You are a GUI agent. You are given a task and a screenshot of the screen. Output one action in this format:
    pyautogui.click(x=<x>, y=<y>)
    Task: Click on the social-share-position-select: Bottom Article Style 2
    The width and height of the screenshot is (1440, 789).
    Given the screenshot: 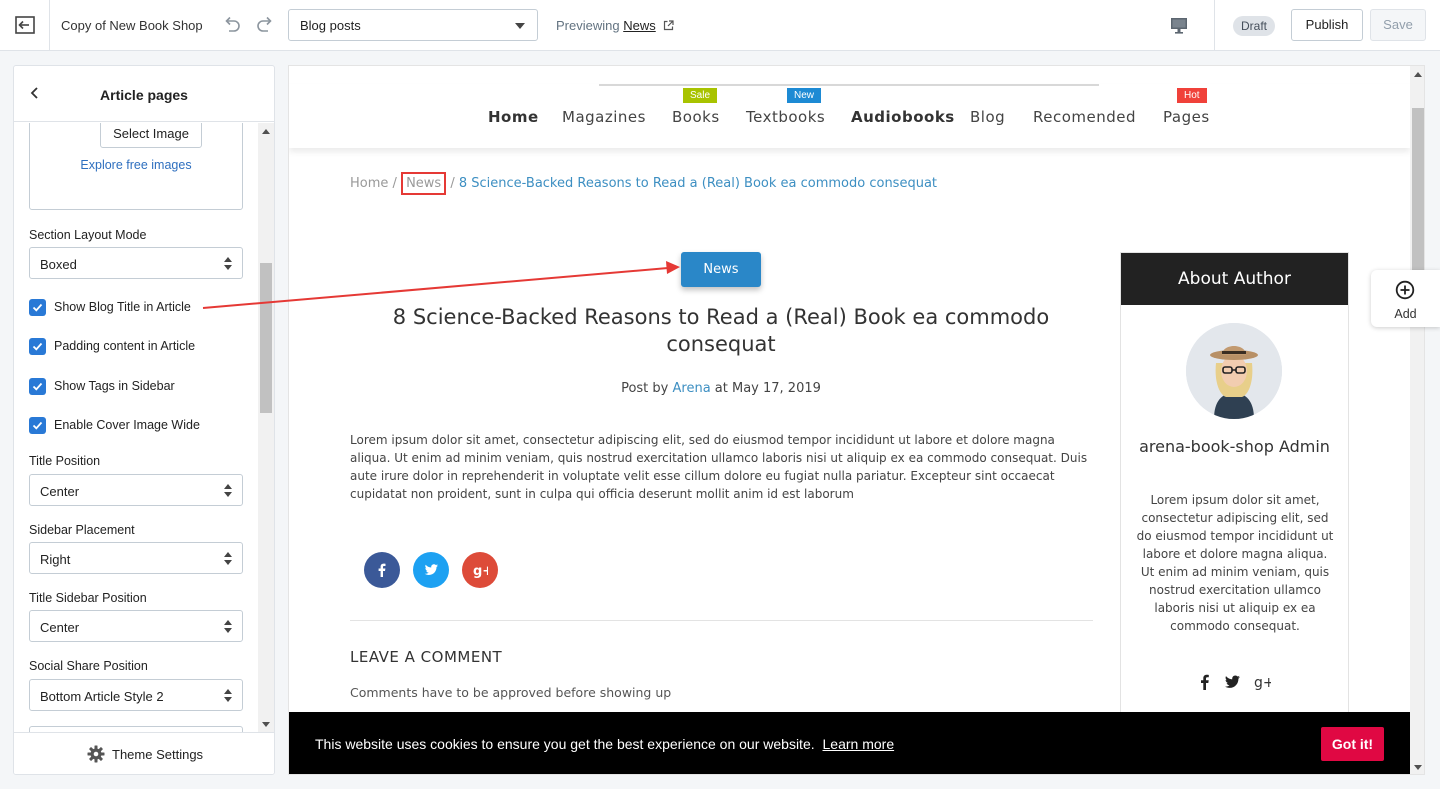 What is the action you would take?
    pyautogui.click(x=136, y=695)
    